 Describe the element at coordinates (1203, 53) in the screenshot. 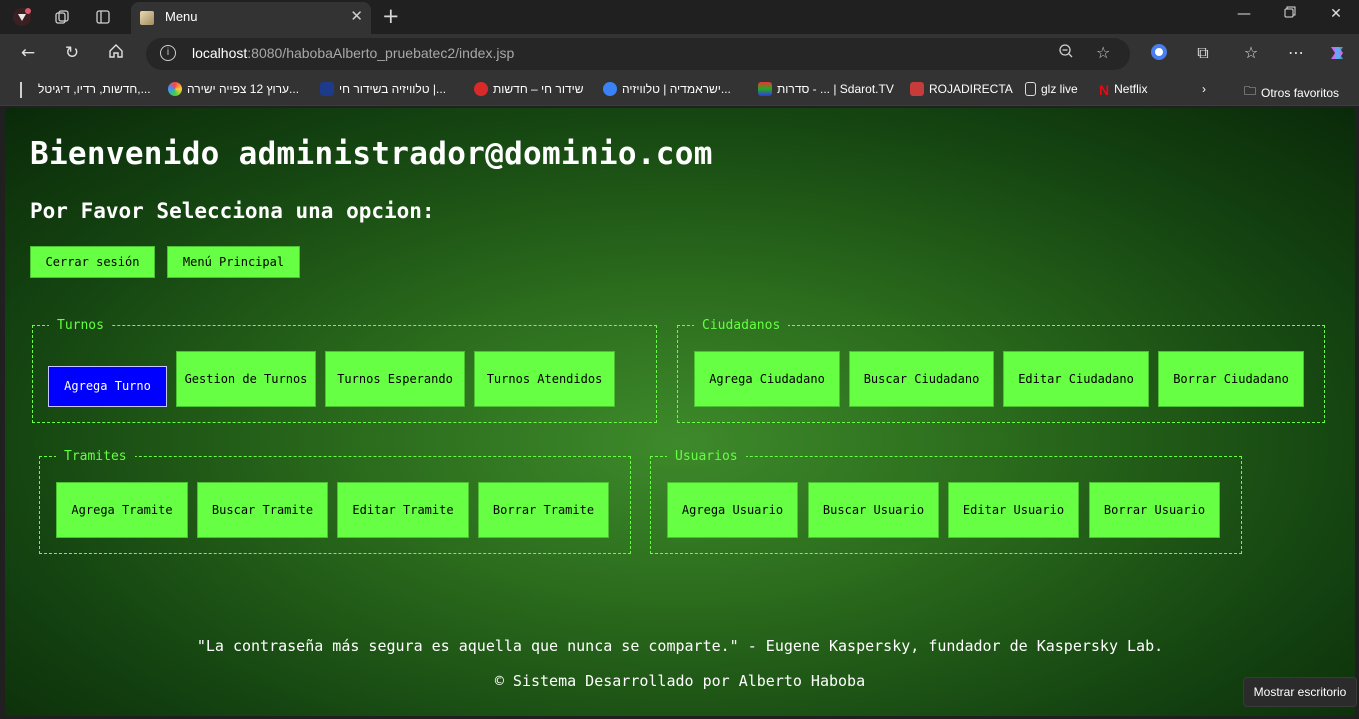

I see `extensions-icon: ⧉` at that location.